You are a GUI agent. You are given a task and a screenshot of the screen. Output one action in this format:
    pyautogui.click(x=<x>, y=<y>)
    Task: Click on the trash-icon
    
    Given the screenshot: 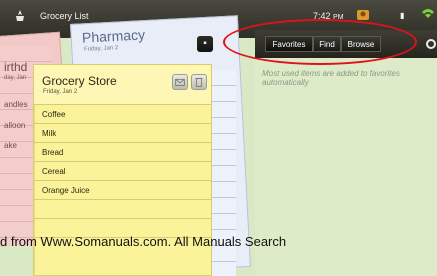 What is the action you would take?
    pyautogui.click(x=199, y=82)
    